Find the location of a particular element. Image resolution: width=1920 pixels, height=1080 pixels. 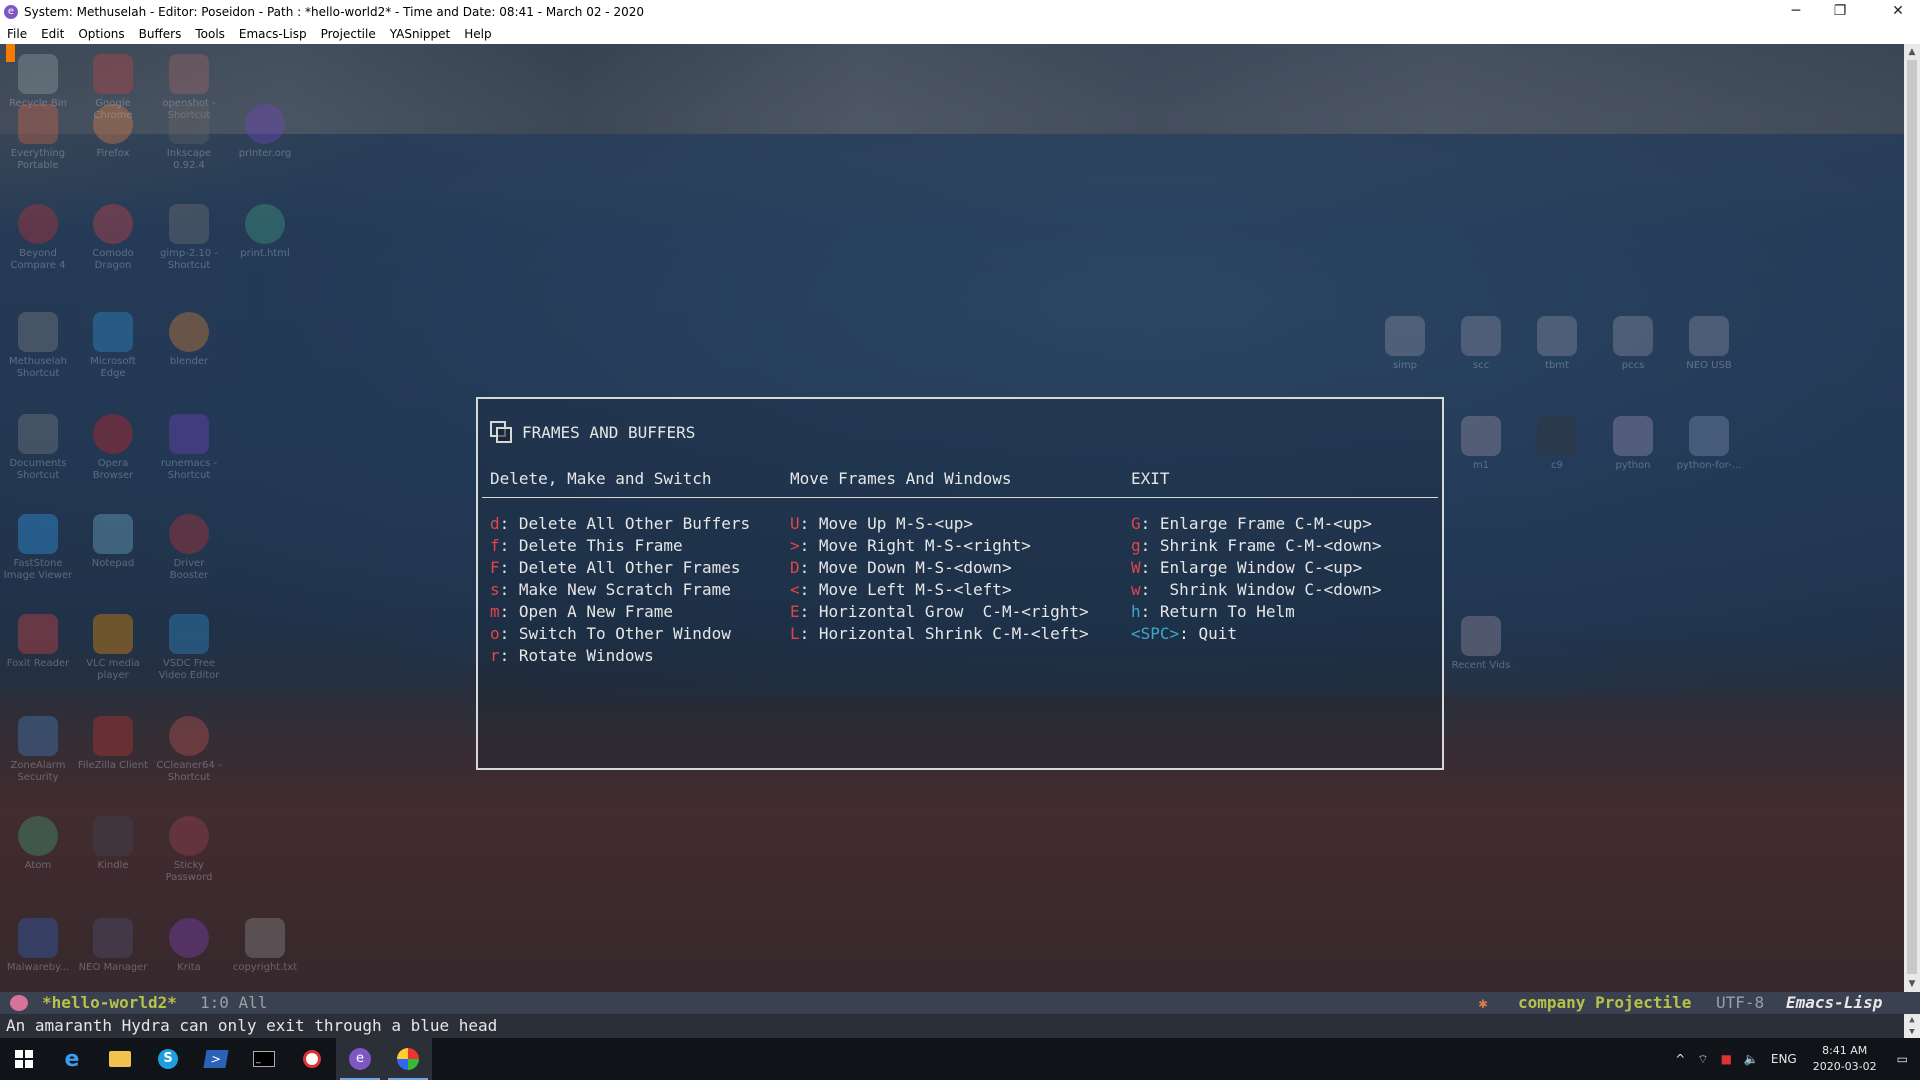

hydra-header: FRAMES AND BUFFERS is located at coordinates (592, 432).